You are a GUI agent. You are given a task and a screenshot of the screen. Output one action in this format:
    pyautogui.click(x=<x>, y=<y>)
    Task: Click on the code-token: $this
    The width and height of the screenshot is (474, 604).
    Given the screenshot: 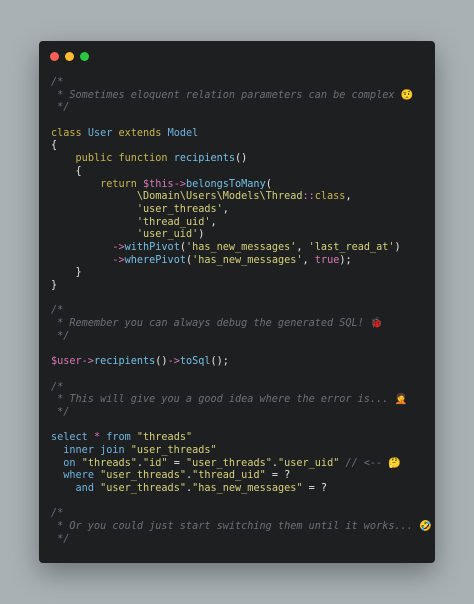 What is the action you would take?
    pyautogui.click(x=158, y=184)
    